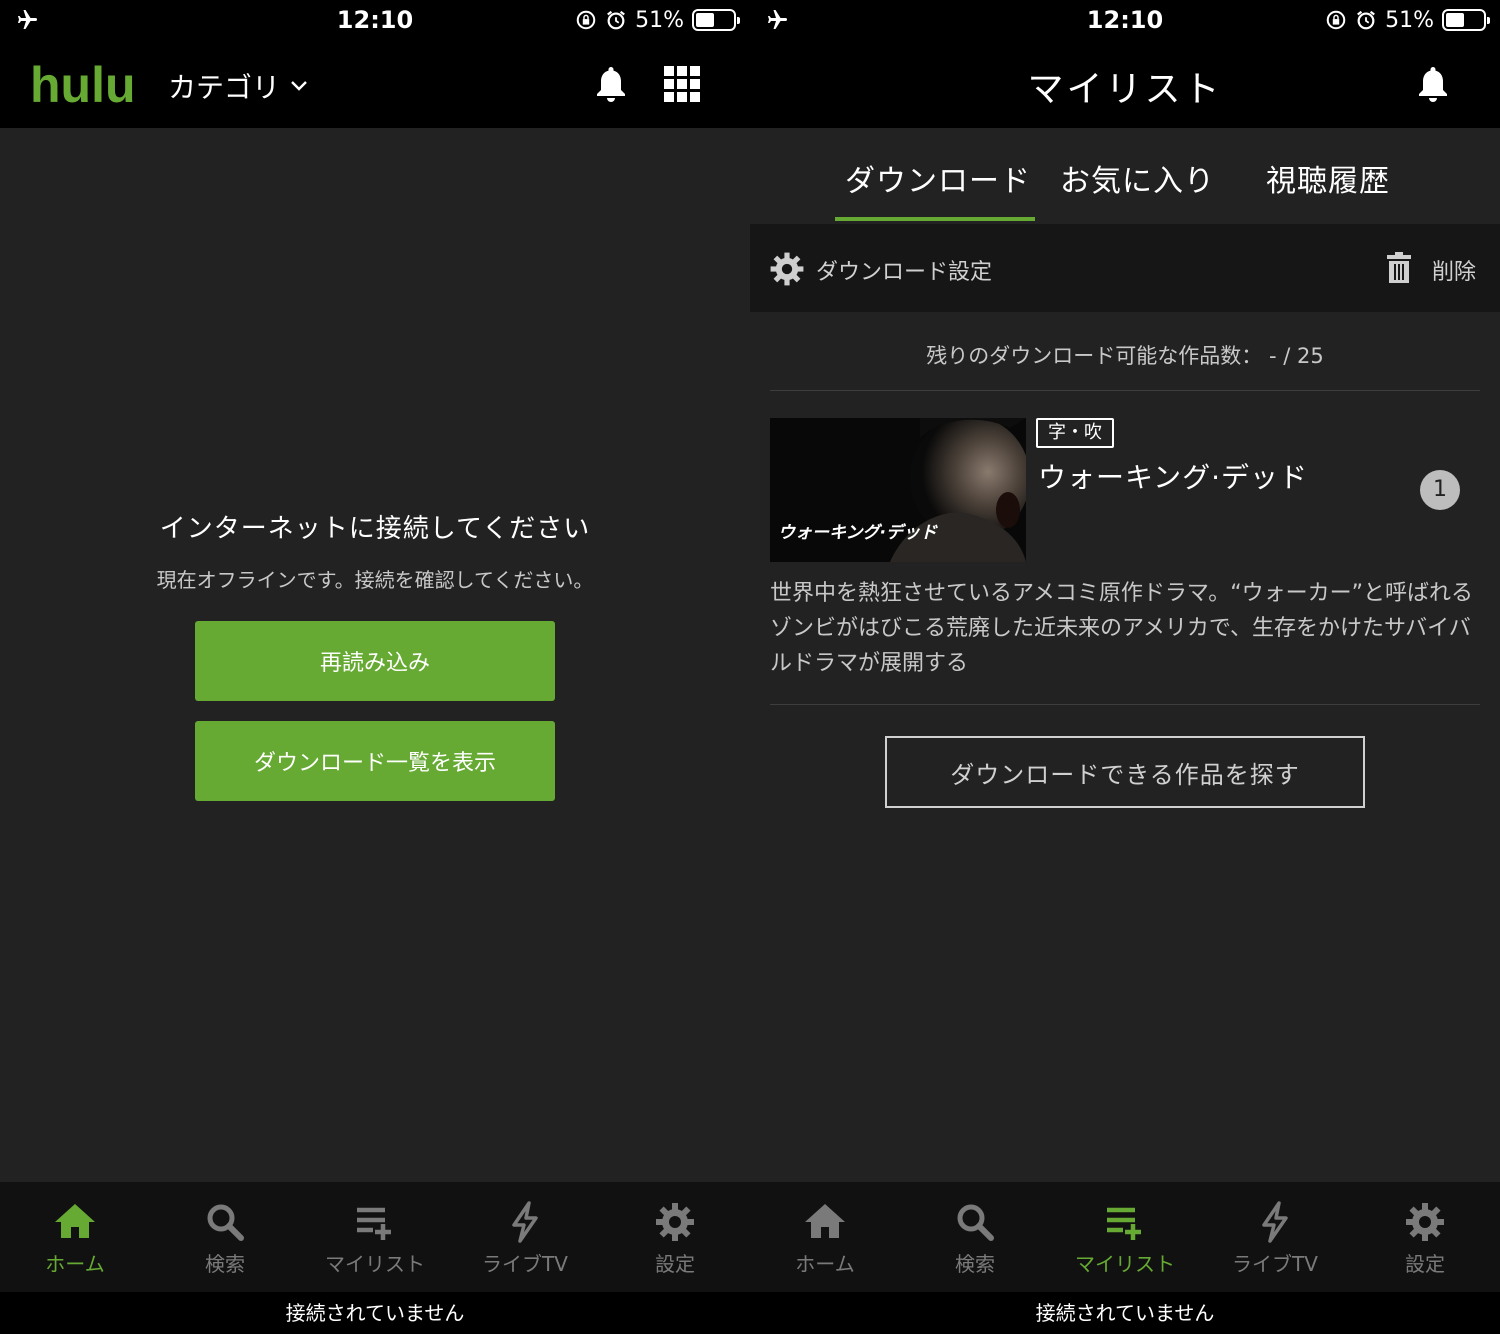 The image size is (1500, 1334). Describe the element at coordinates (1125, 772) in the screenshot. I see `find-downloadable-button: ダウンロードできる作品を探す` at that location.